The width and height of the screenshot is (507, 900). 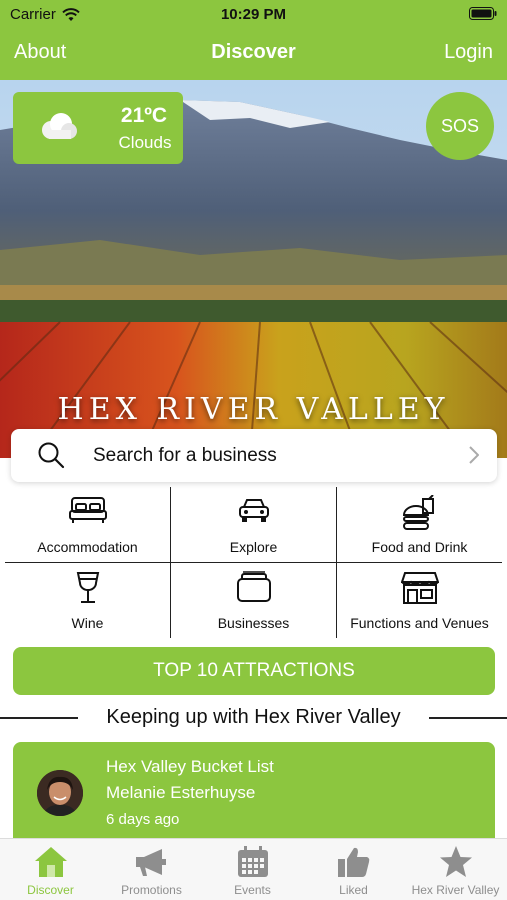 I want to click on tab-liked: Liked, so click(x=353, y=869).